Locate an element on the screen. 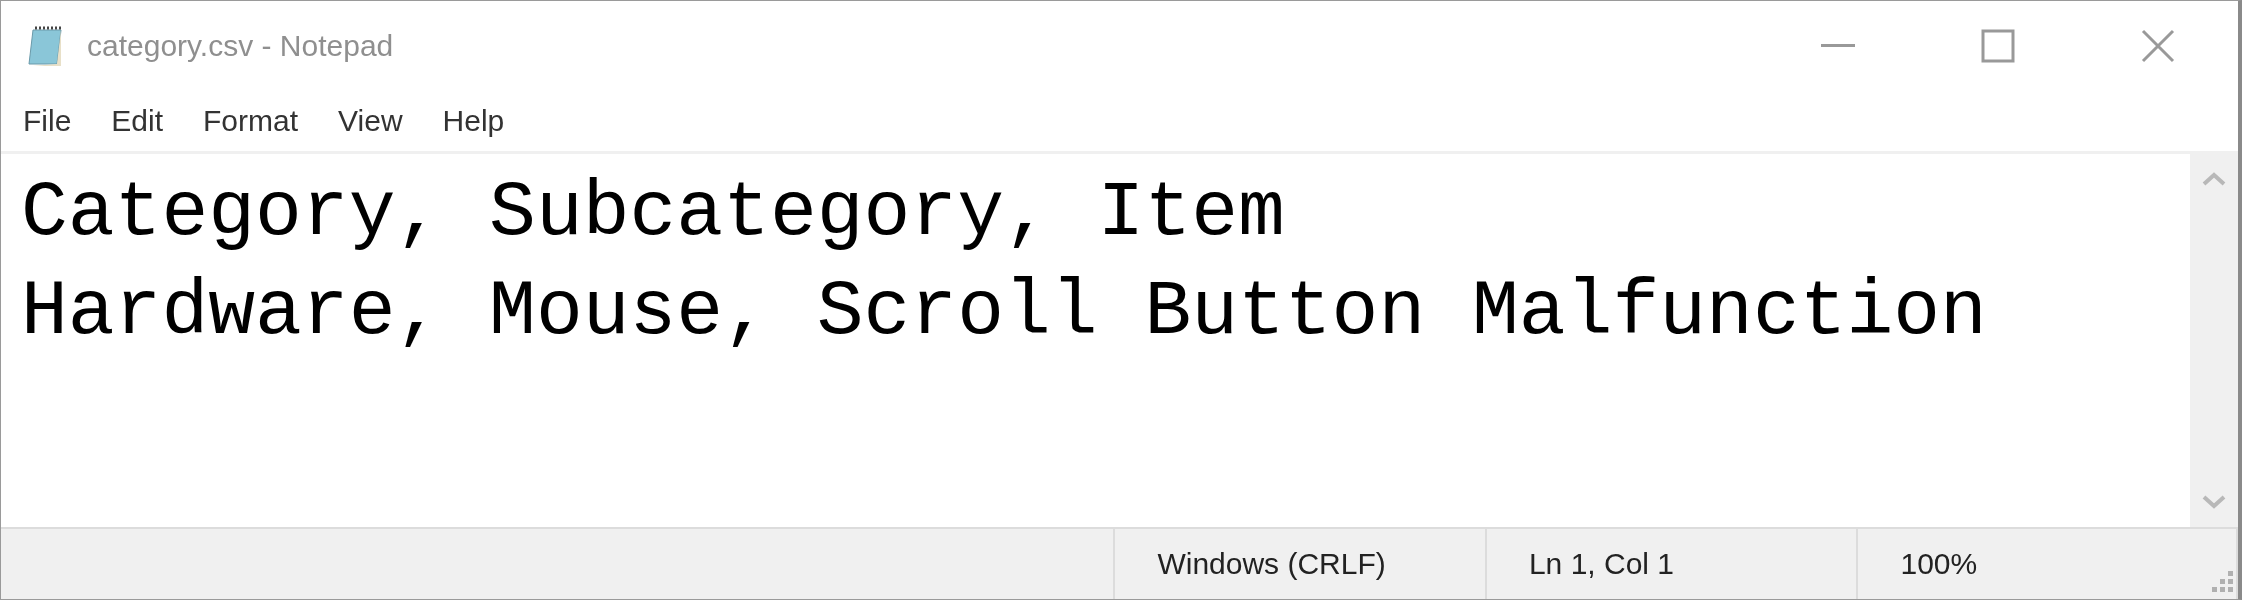  close-icon is located at coordinates (2158, 46).